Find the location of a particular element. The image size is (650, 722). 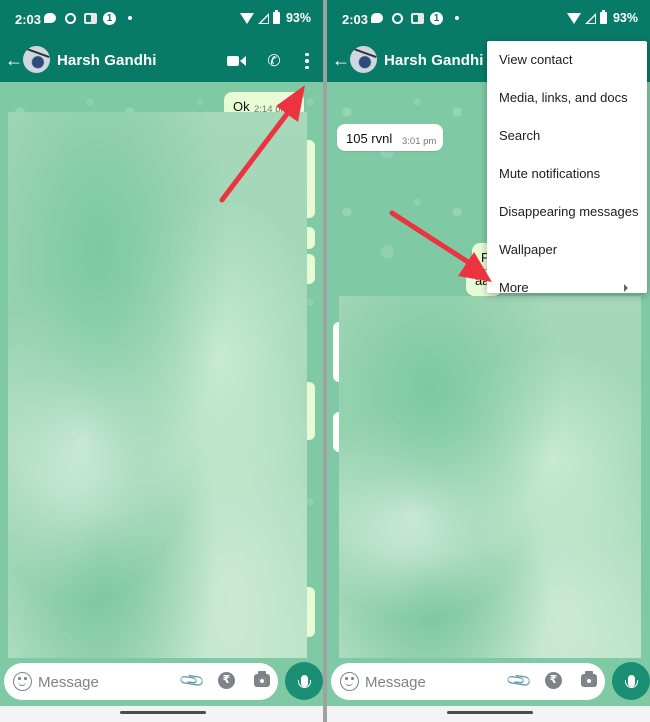

menu-item-disappearing-messages: Disappearing messages is located at coordinates (567, 212).